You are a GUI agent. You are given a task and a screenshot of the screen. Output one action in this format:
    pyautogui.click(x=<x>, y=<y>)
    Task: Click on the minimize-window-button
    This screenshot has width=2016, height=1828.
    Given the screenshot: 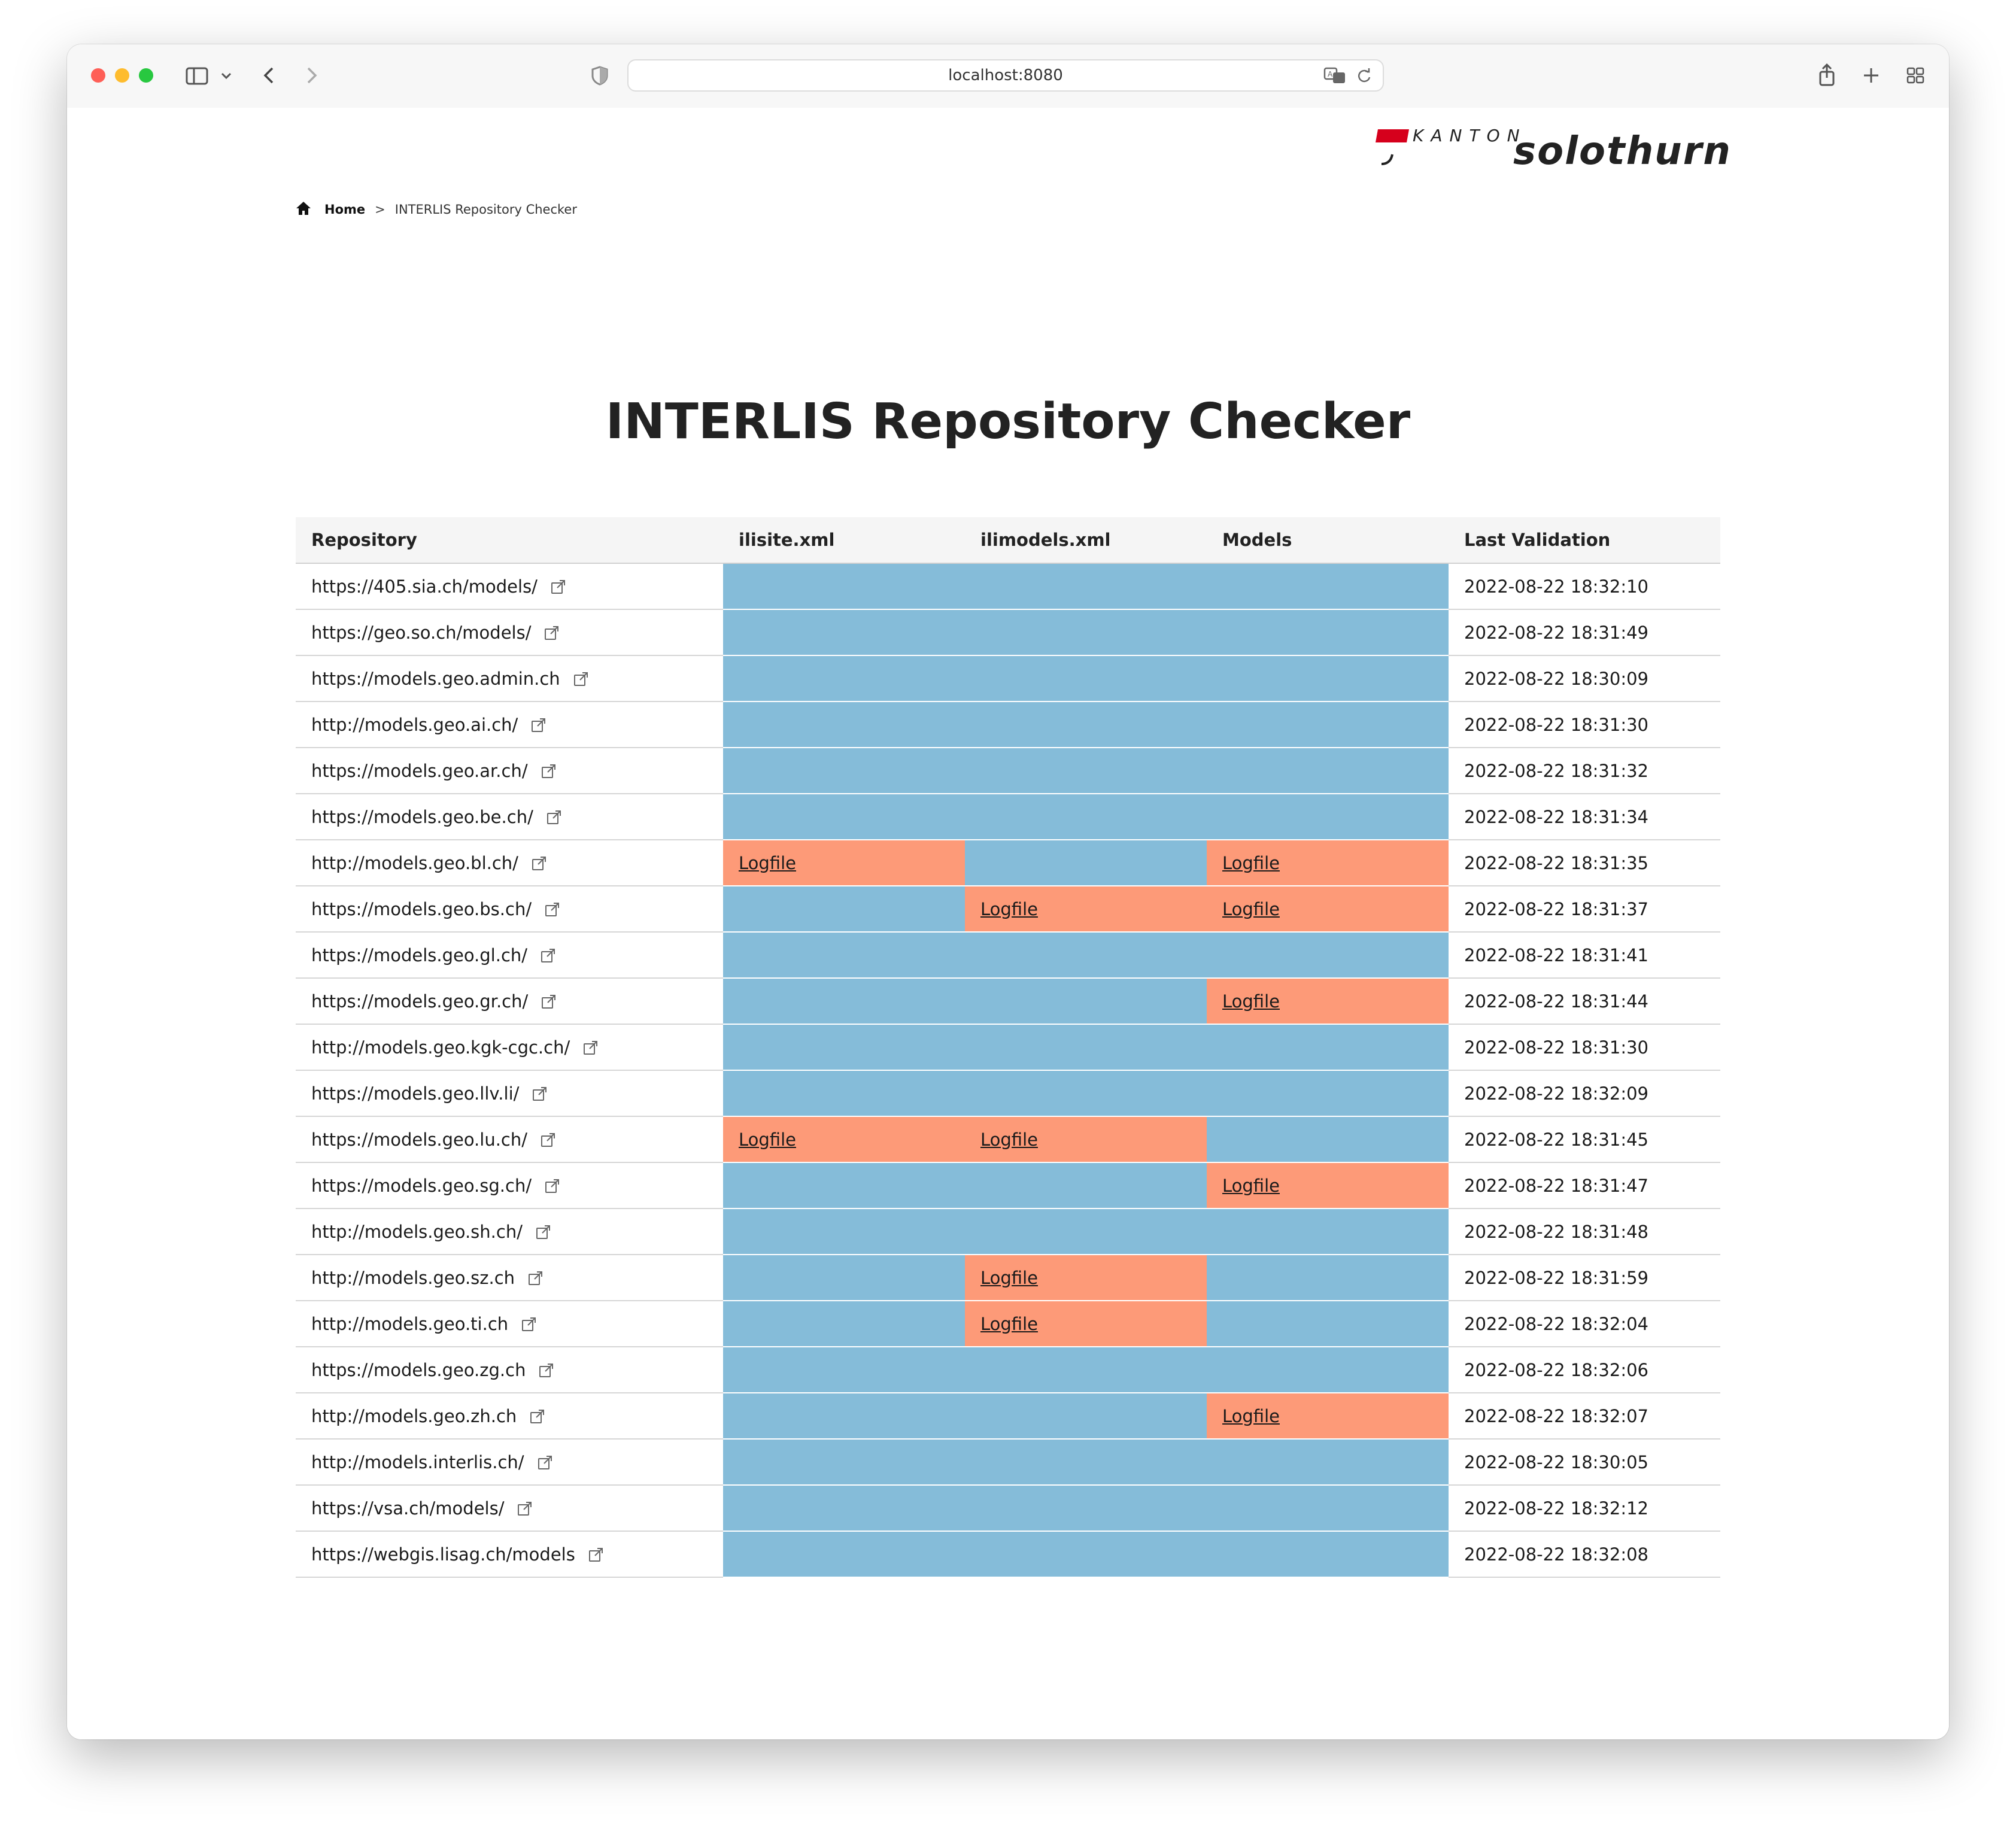 What is the action you would take?
    pyautogui.click(x=122, y=76)
    